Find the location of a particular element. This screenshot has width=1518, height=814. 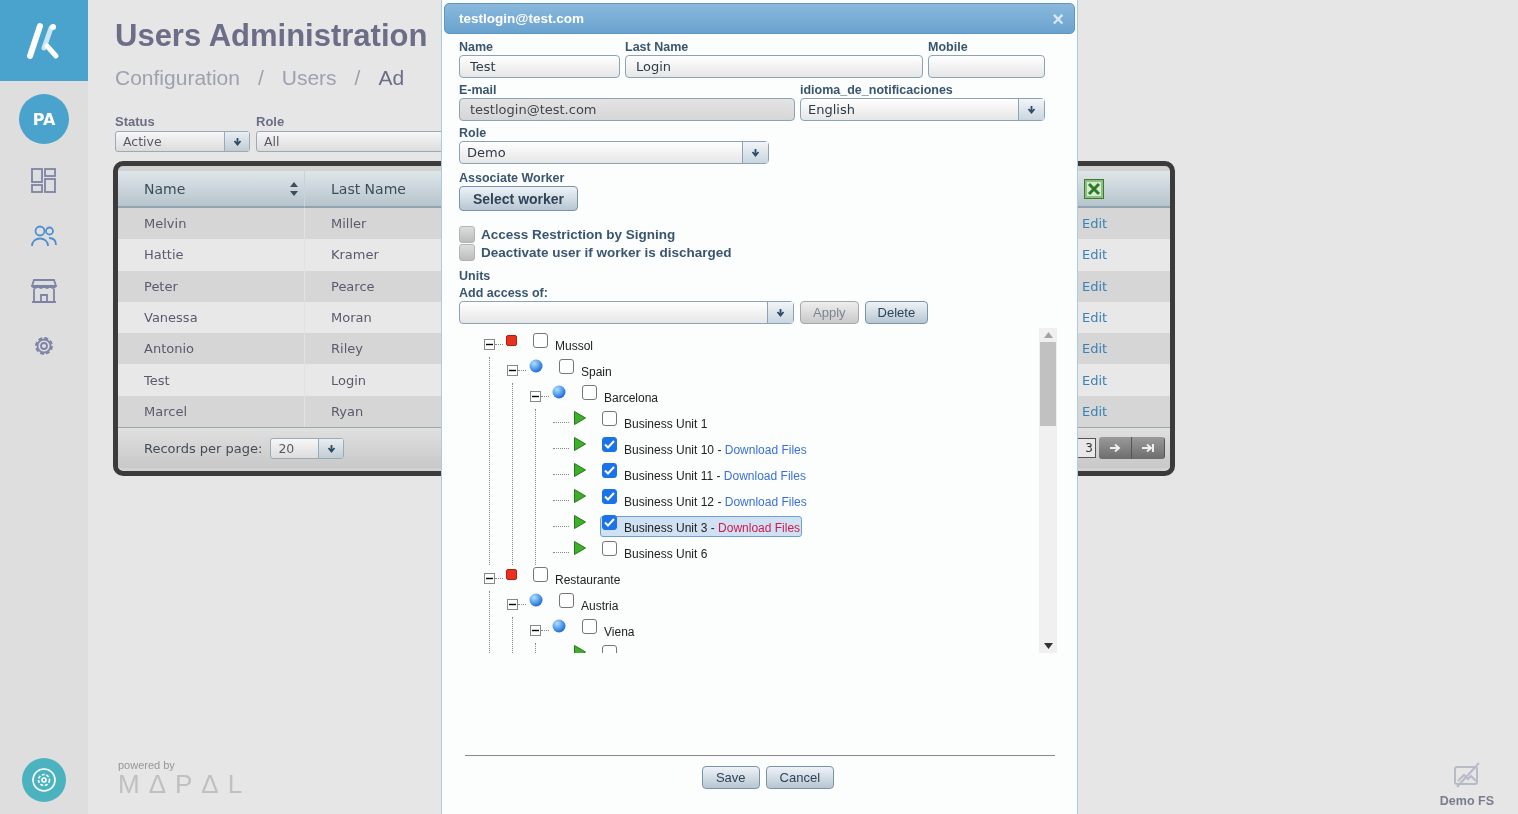

tree-item: Restaurante is located at coordinates (577, 578).